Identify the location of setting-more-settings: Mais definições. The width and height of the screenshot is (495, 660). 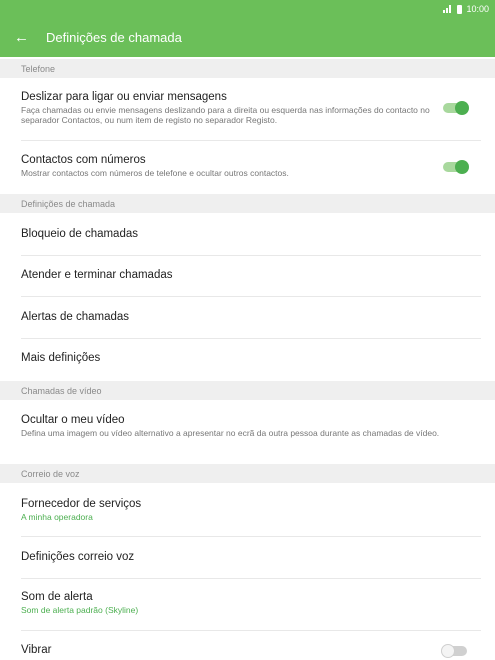
(251, 358).